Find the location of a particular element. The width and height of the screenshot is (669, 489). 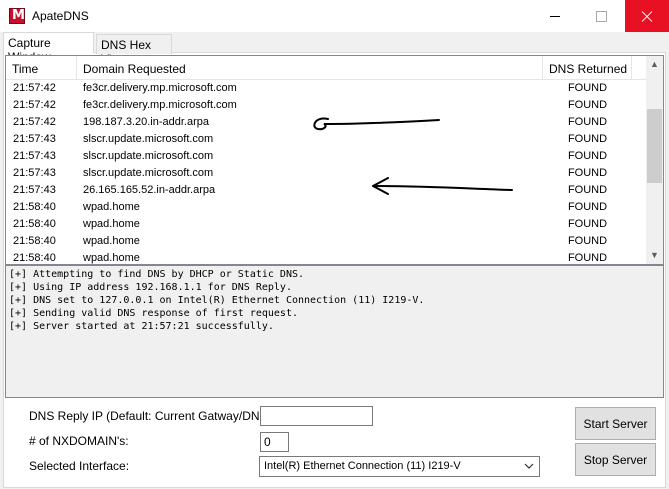

interface-select: Intel(R) Ethernet Connection (11) I219-V is located at coordinates (399, 466).